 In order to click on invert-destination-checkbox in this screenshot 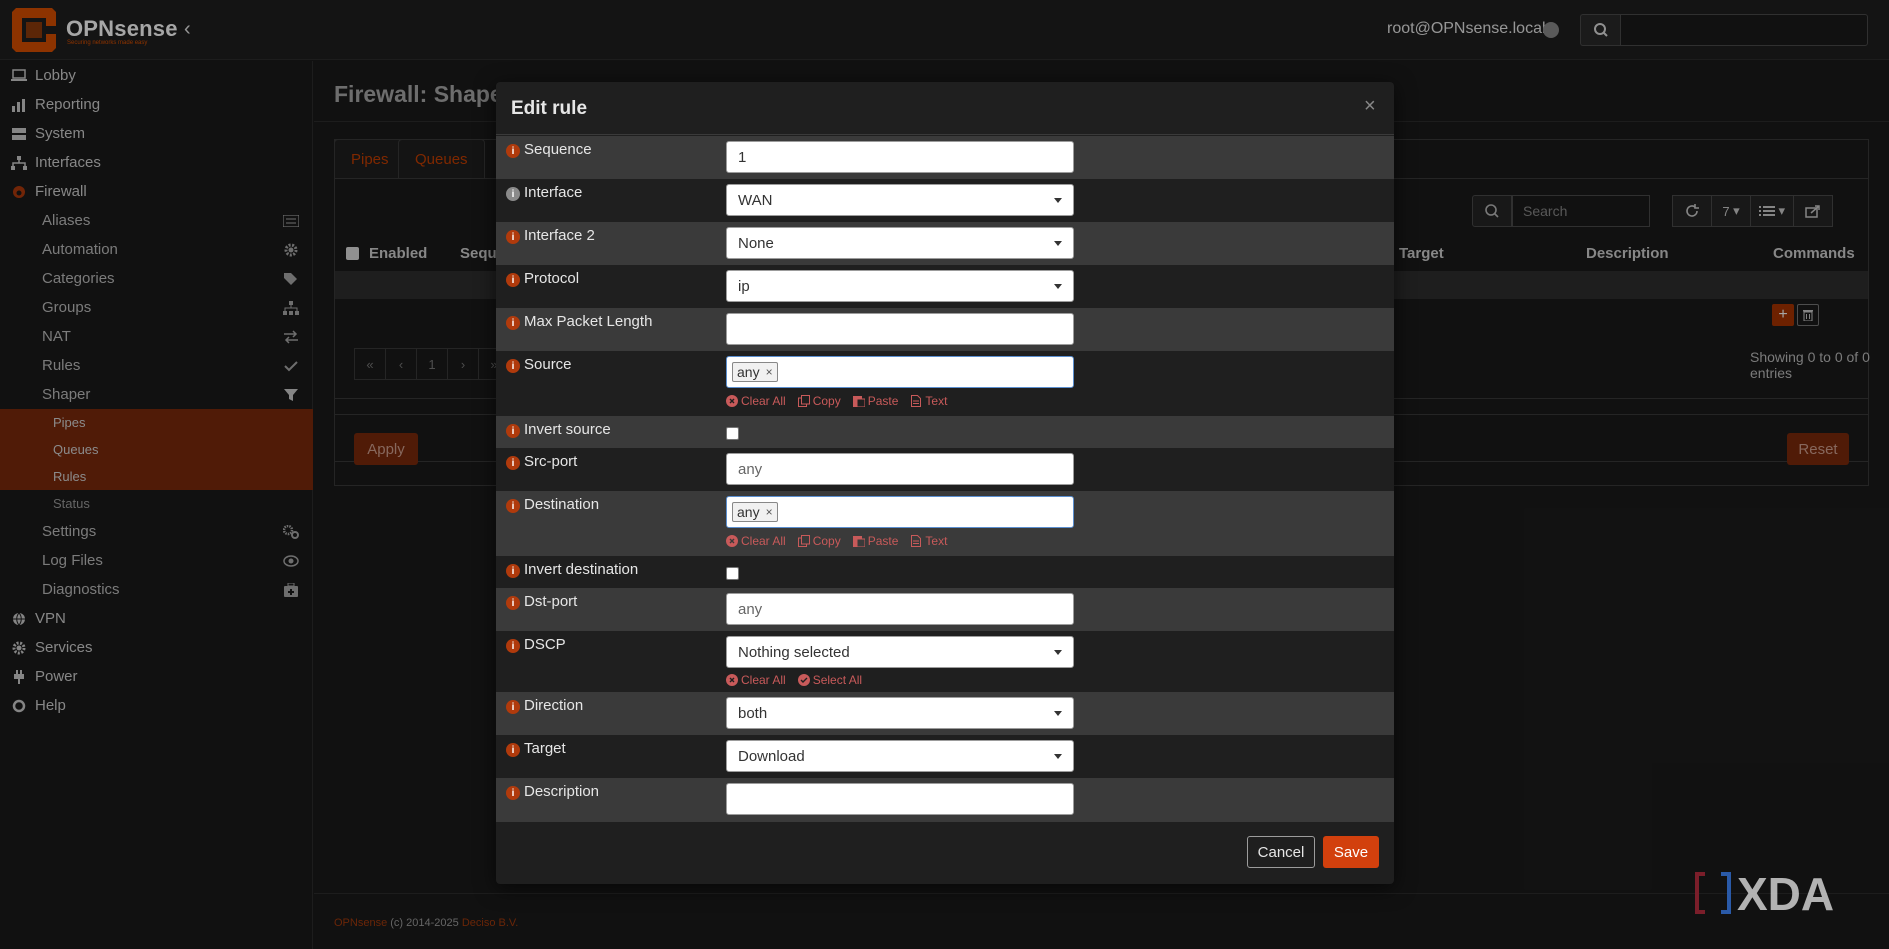, I will do `click(732, 573)`.